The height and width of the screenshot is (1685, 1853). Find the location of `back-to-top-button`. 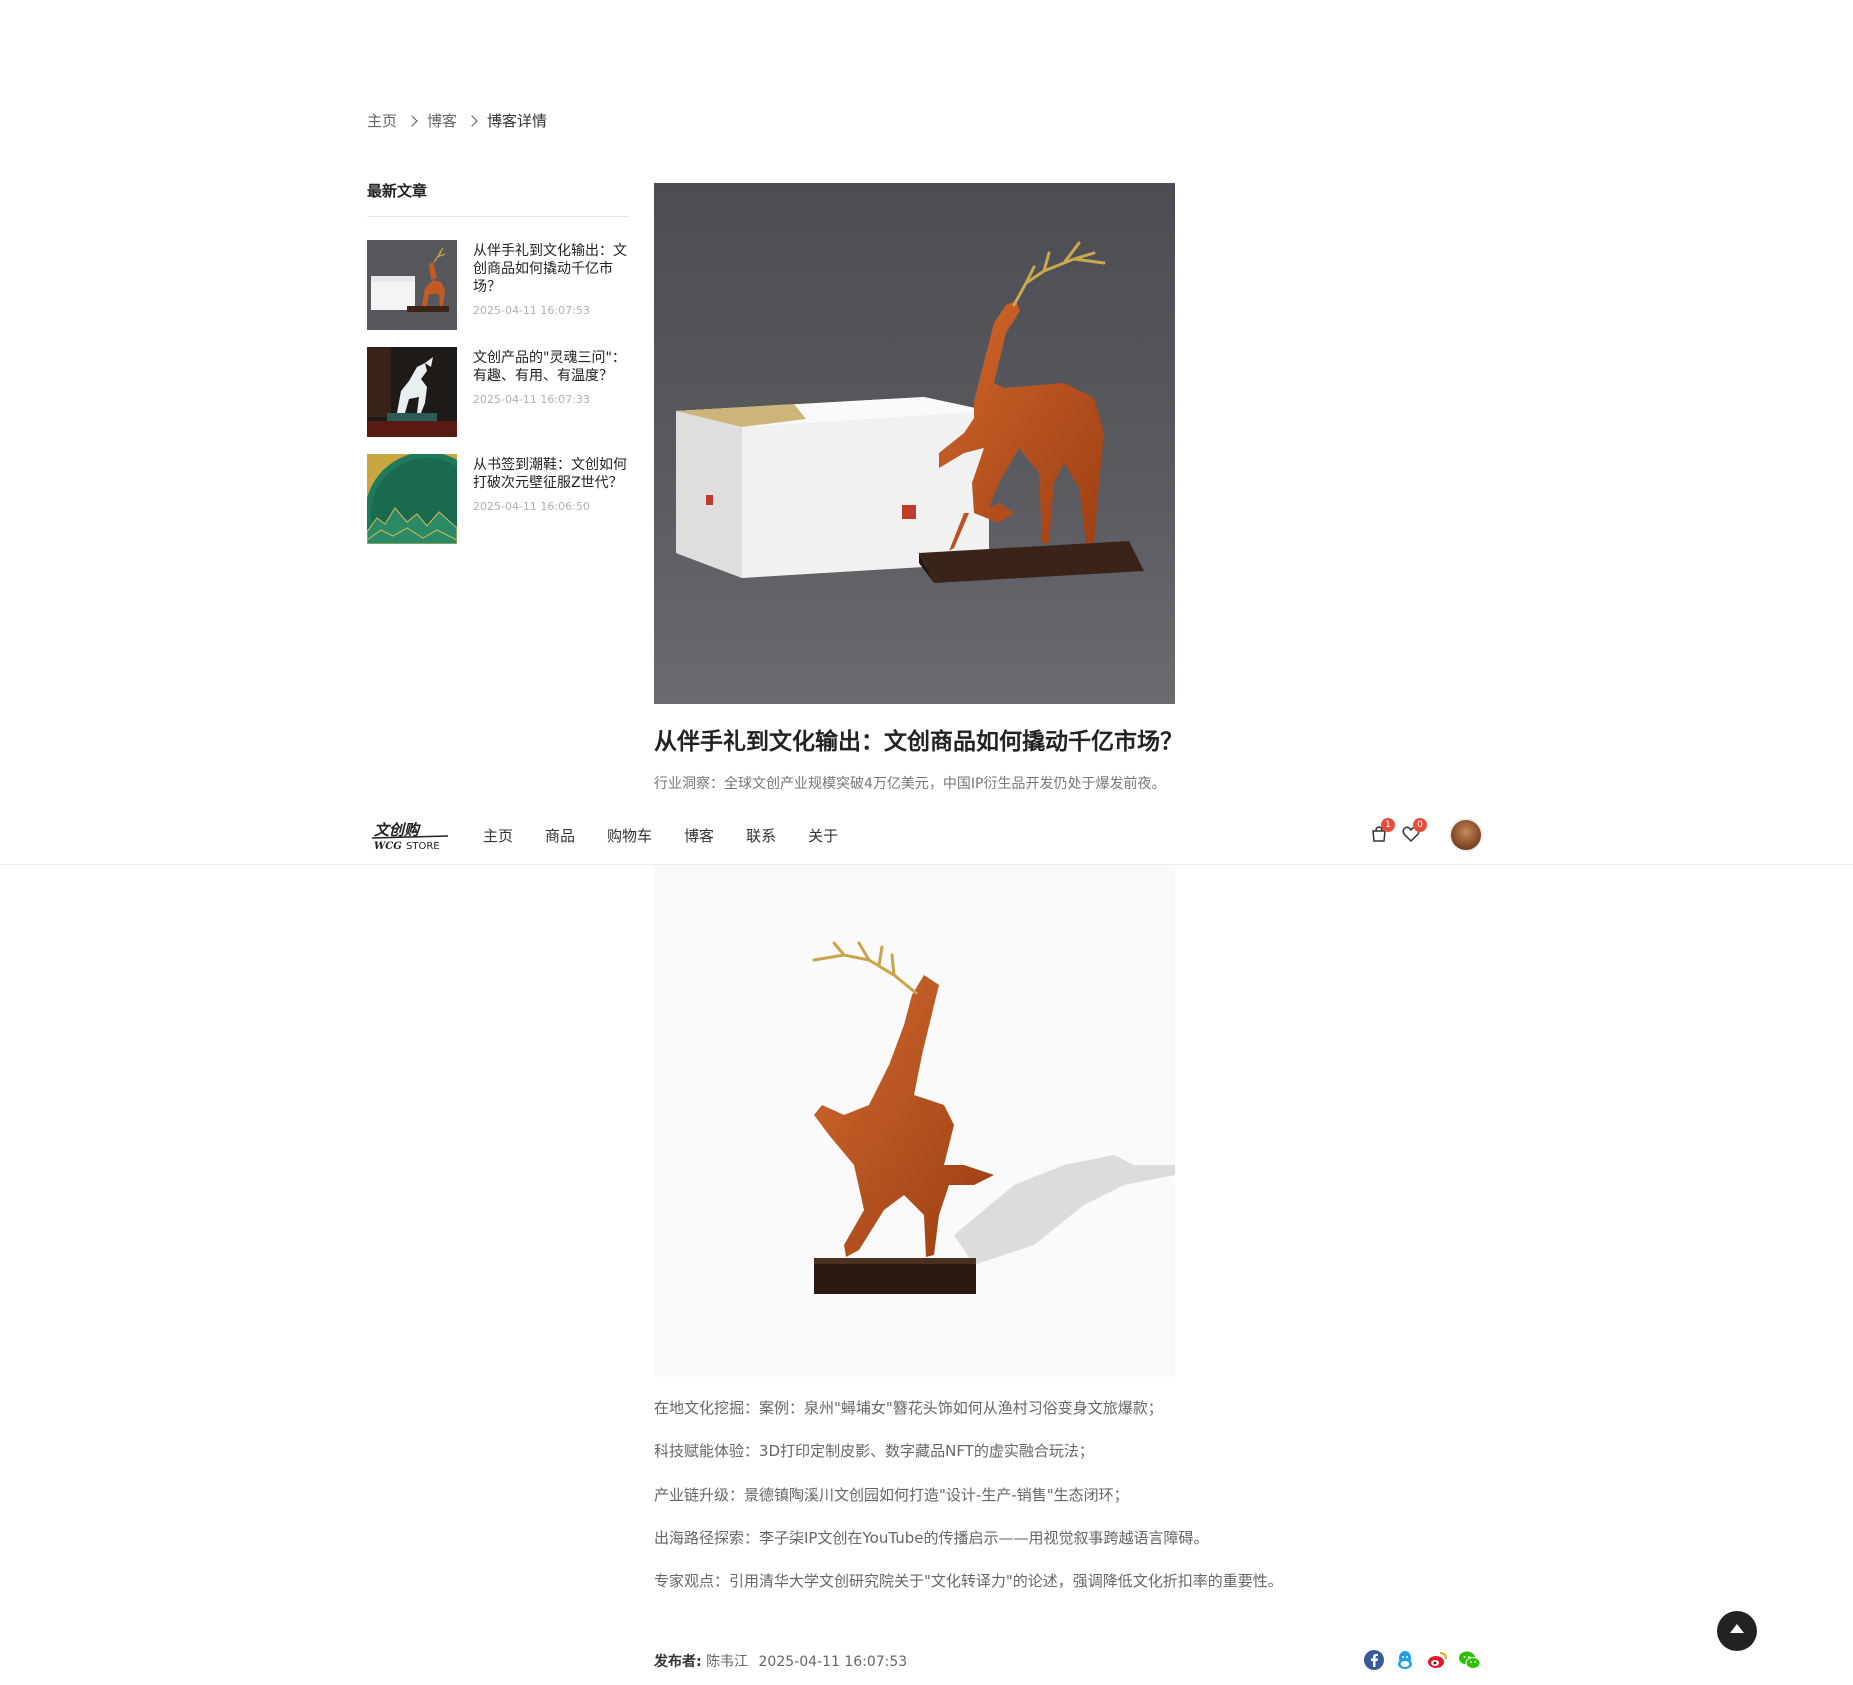

back-to-top-button is located at coordinates (1737, 1631).